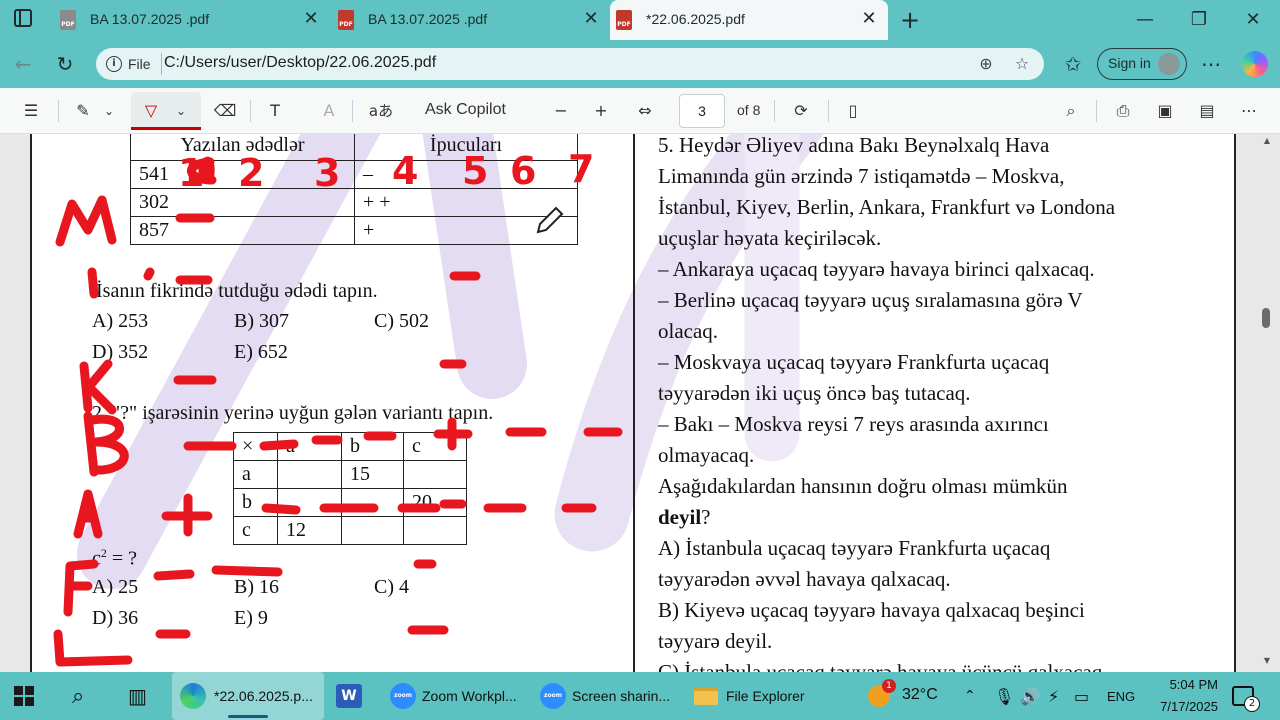 This screenshot has width=1280, height=720. I want to click on clock-date: 7/17/2025, so click(1179, 706).